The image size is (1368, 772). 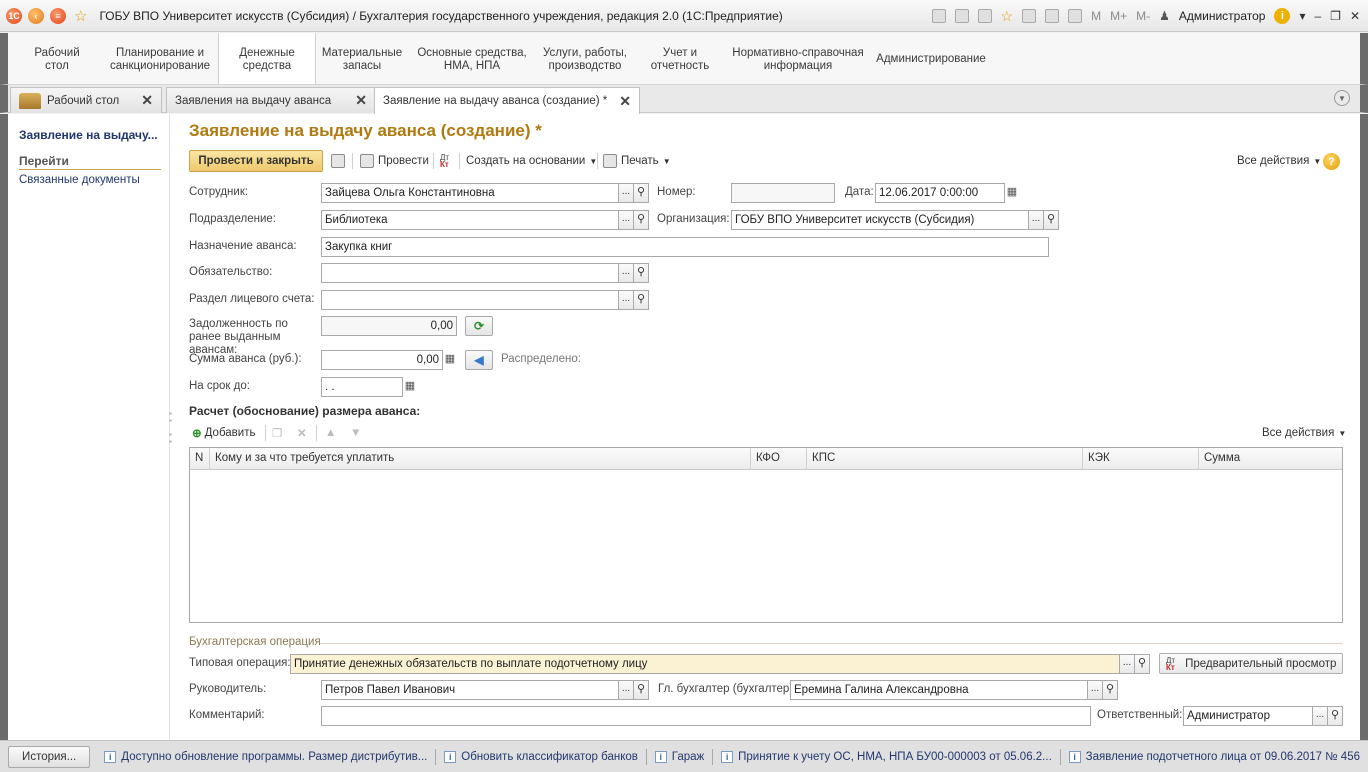 I want to click on print-button: Печать ▼, so click(x=637, y=161).